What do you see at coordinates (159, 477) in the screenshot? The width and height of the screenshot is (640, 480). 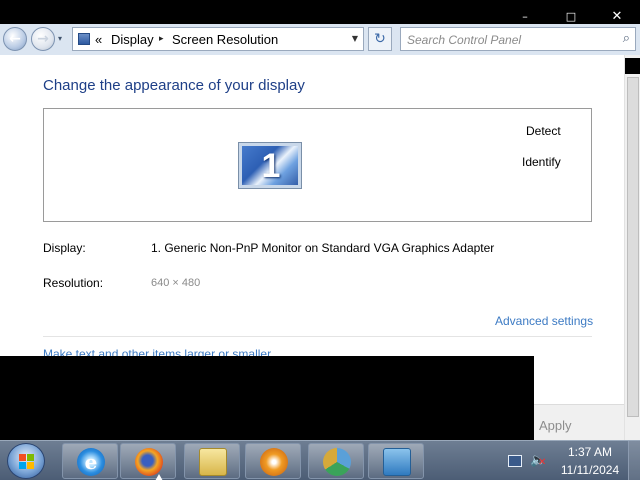 I see `mouse-cursor-icon` at bounding box center [159, 477].